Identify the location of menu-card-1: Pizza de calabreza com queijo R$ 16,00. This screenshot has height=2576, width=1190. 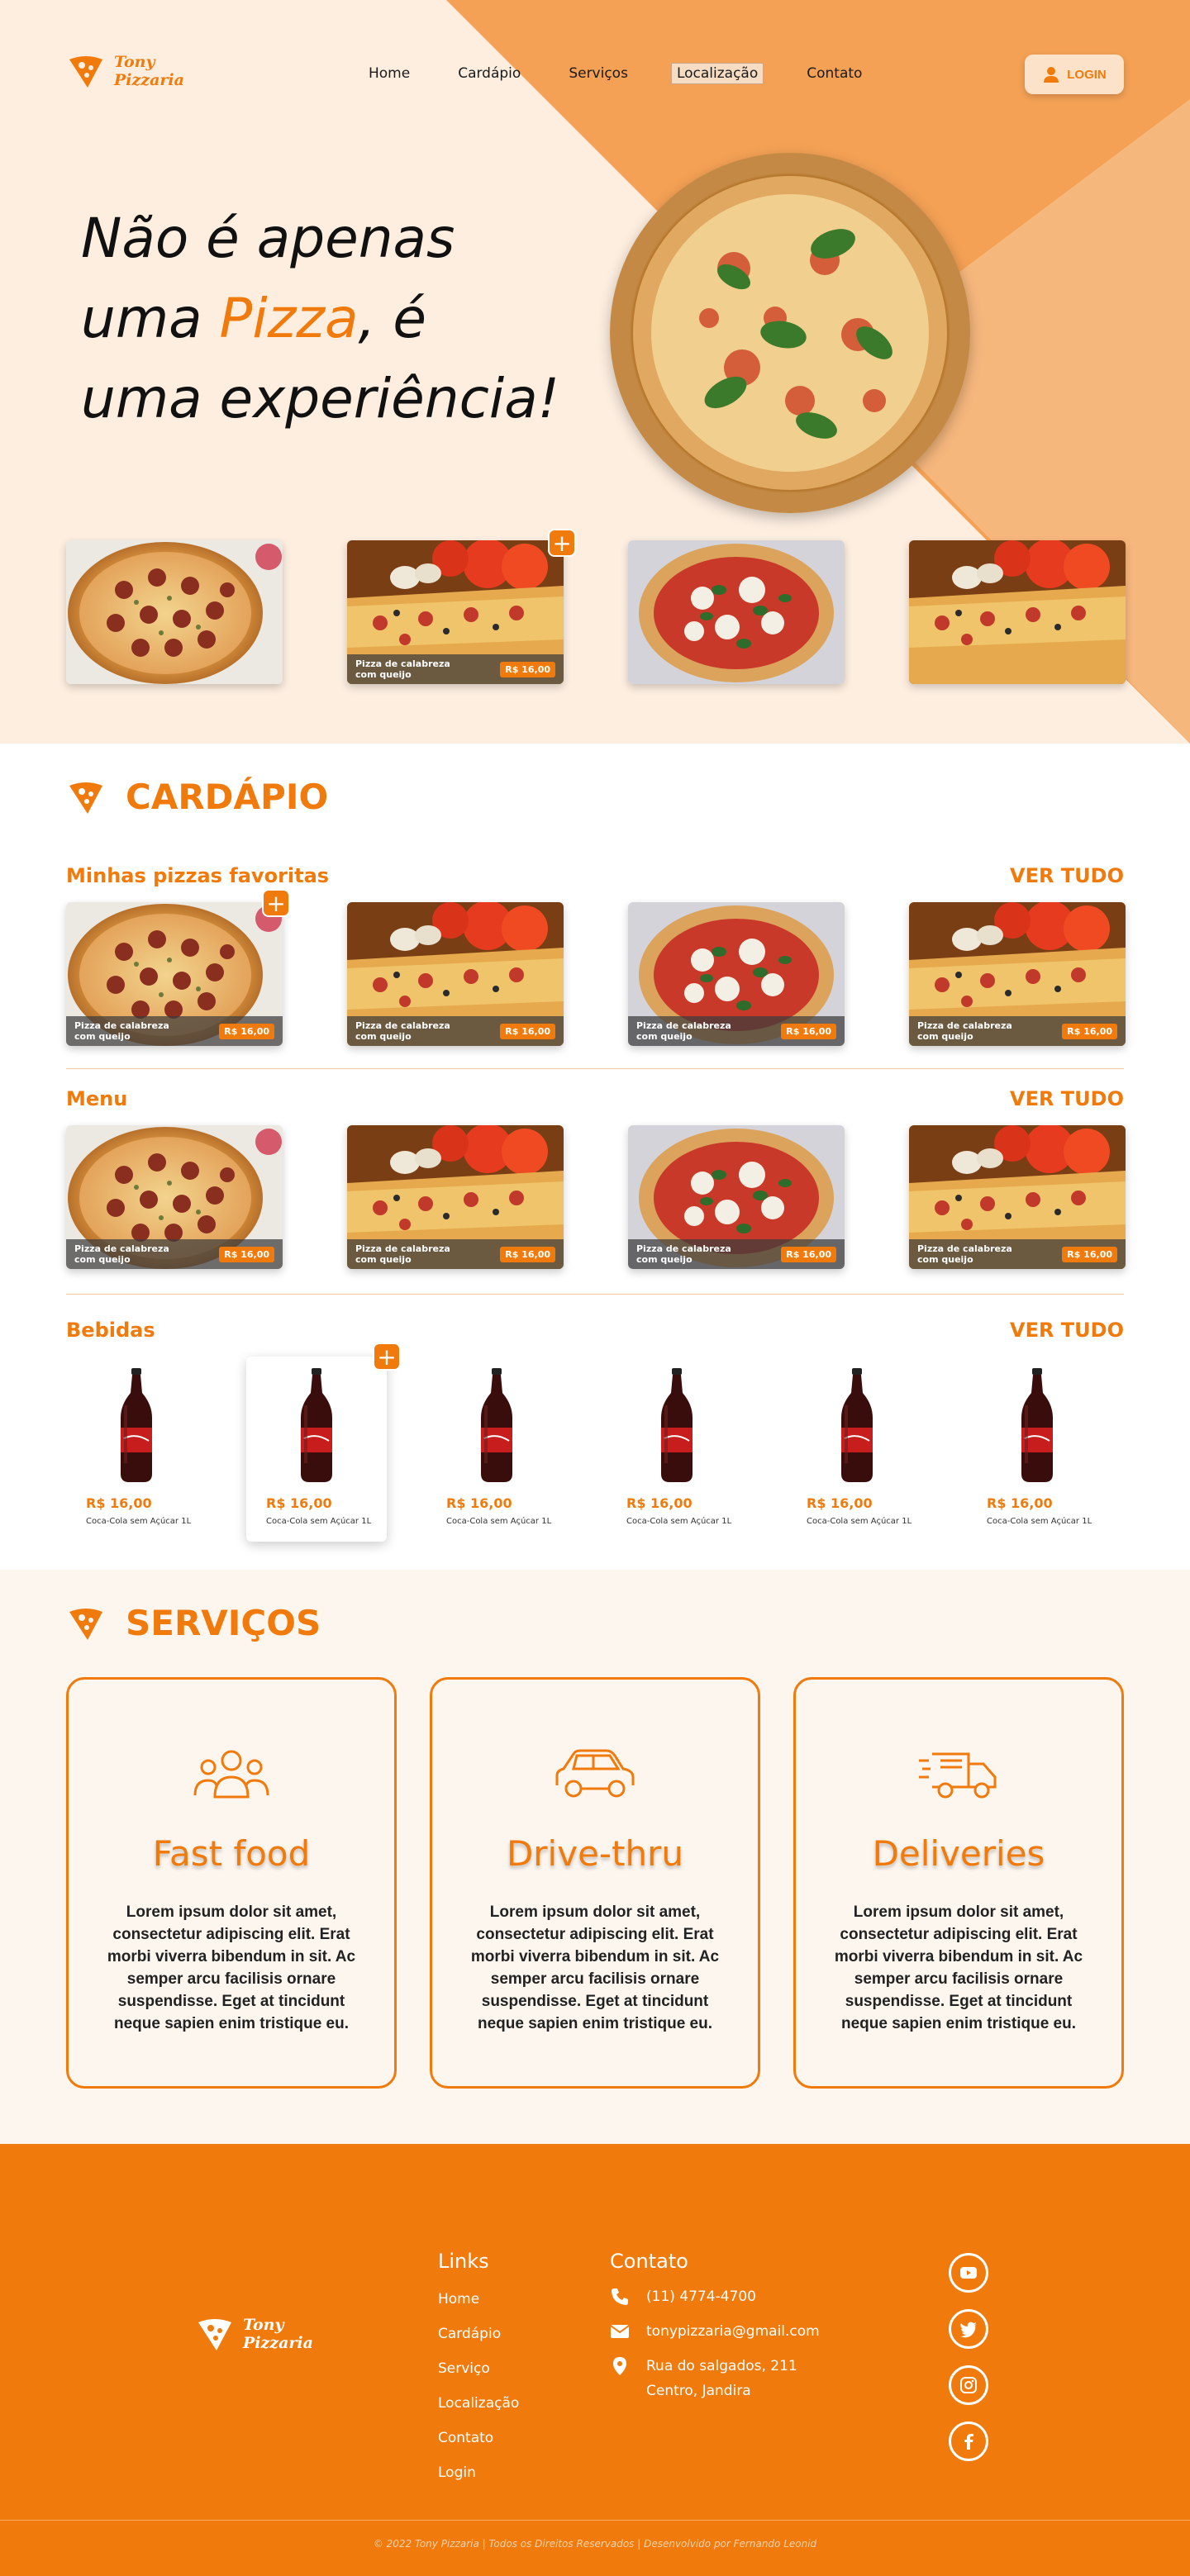
(174, 1197).